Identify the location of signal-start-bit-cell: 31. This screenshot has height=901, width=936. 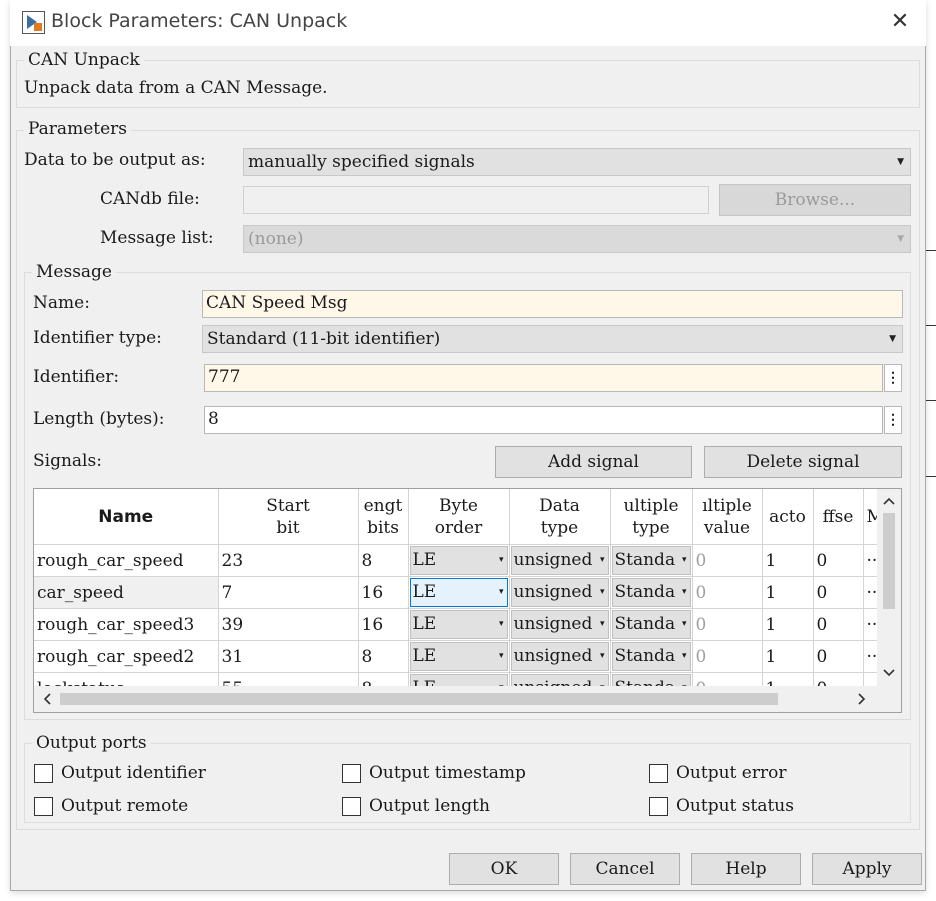
(288, 656).